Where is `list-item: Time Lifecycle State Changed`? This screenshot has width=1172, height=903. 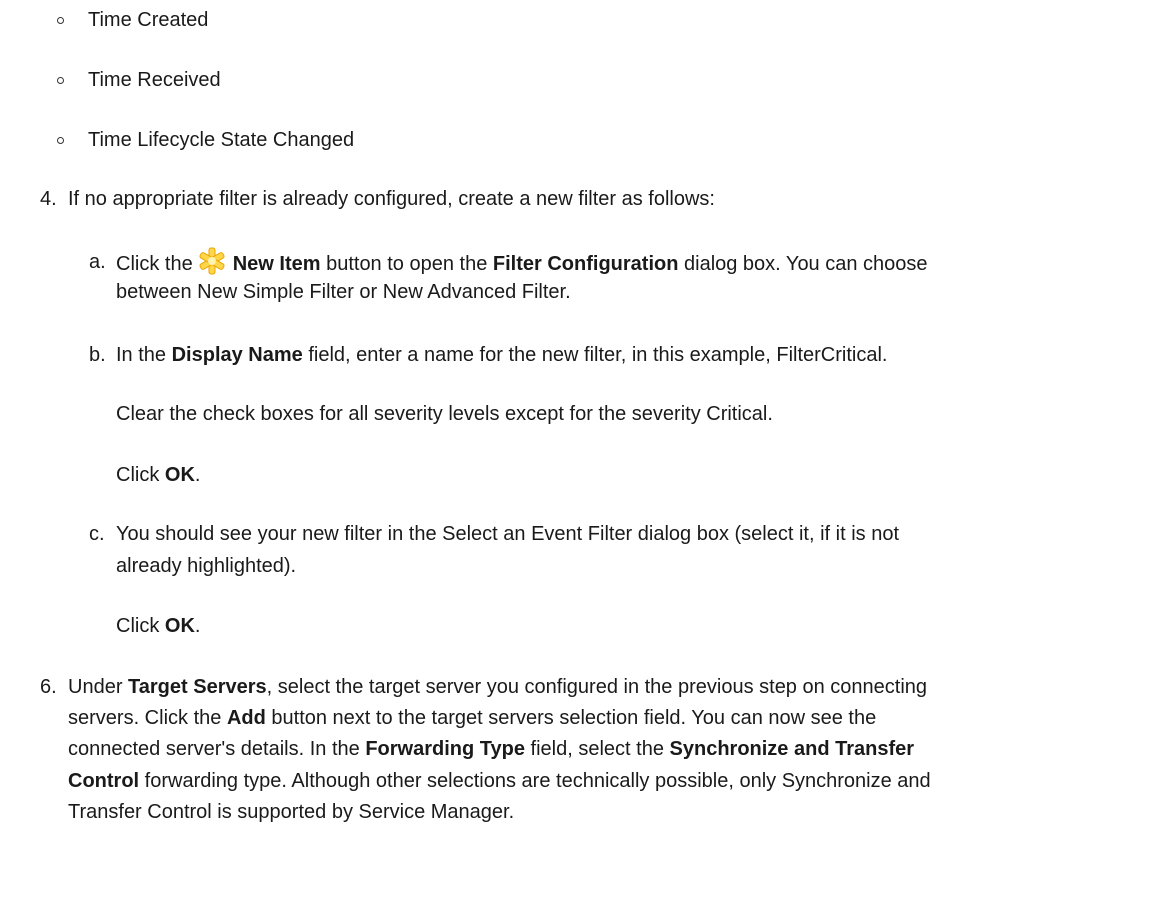 list-item: Time Lifecycle State Changed is located at coordinates (221, 140).